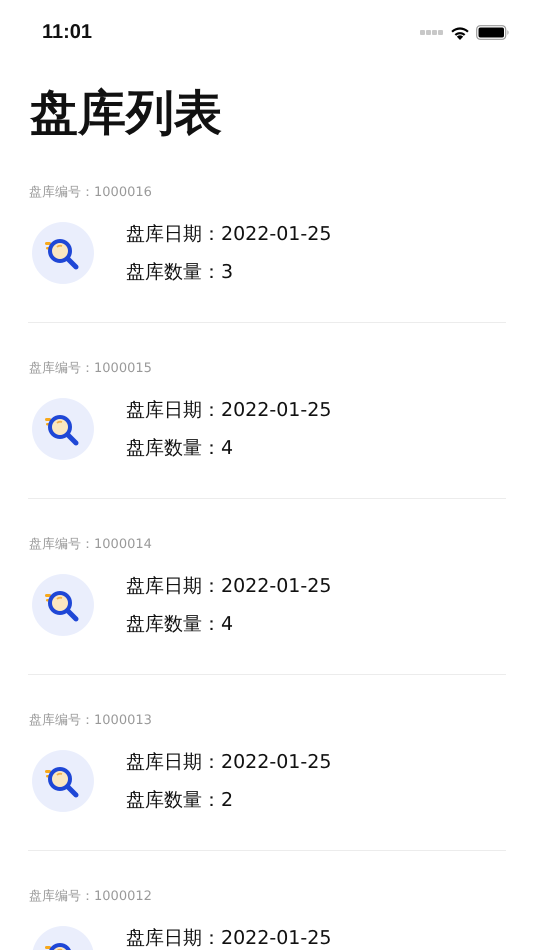 The width and height of the screenshot is (534, 950). Describe the element at coordinates (91, 545) in the screenshot. I see `record-number: 盘库编号：1000014` at that location.